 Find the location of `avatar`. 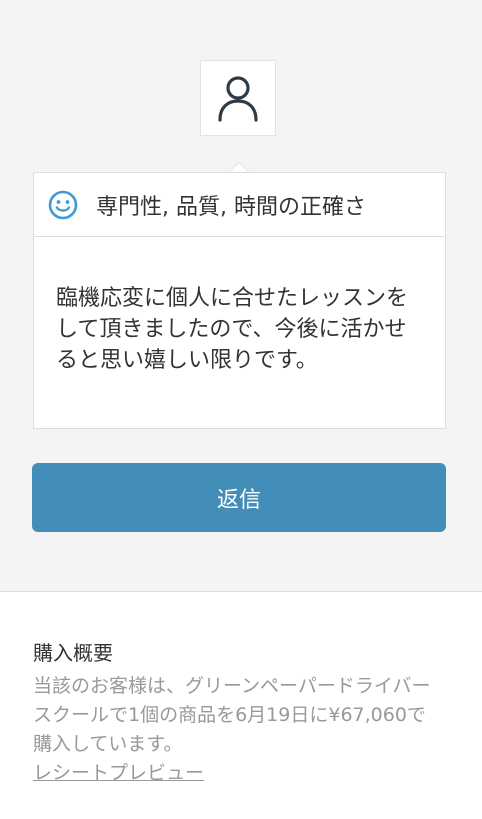

avatar is located at coordinates (238, 98).